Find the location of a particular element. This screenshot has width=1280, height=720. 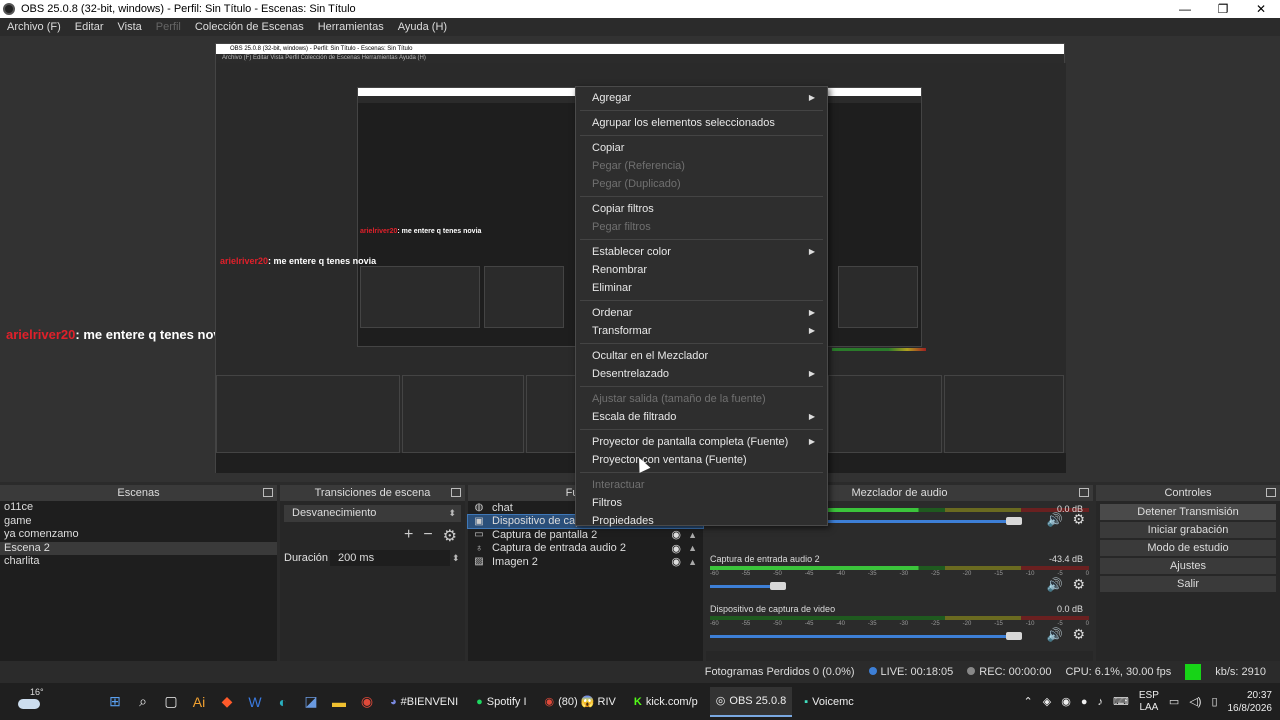

menu-ayuda: Ayuda (H) is located at coordinates (422, 27).